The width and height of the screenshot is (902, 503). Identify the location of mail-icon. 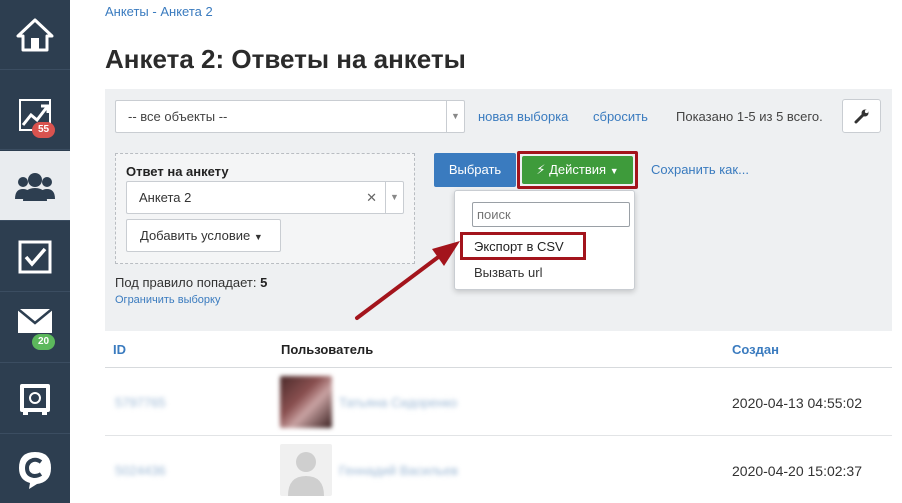
(35, 320).